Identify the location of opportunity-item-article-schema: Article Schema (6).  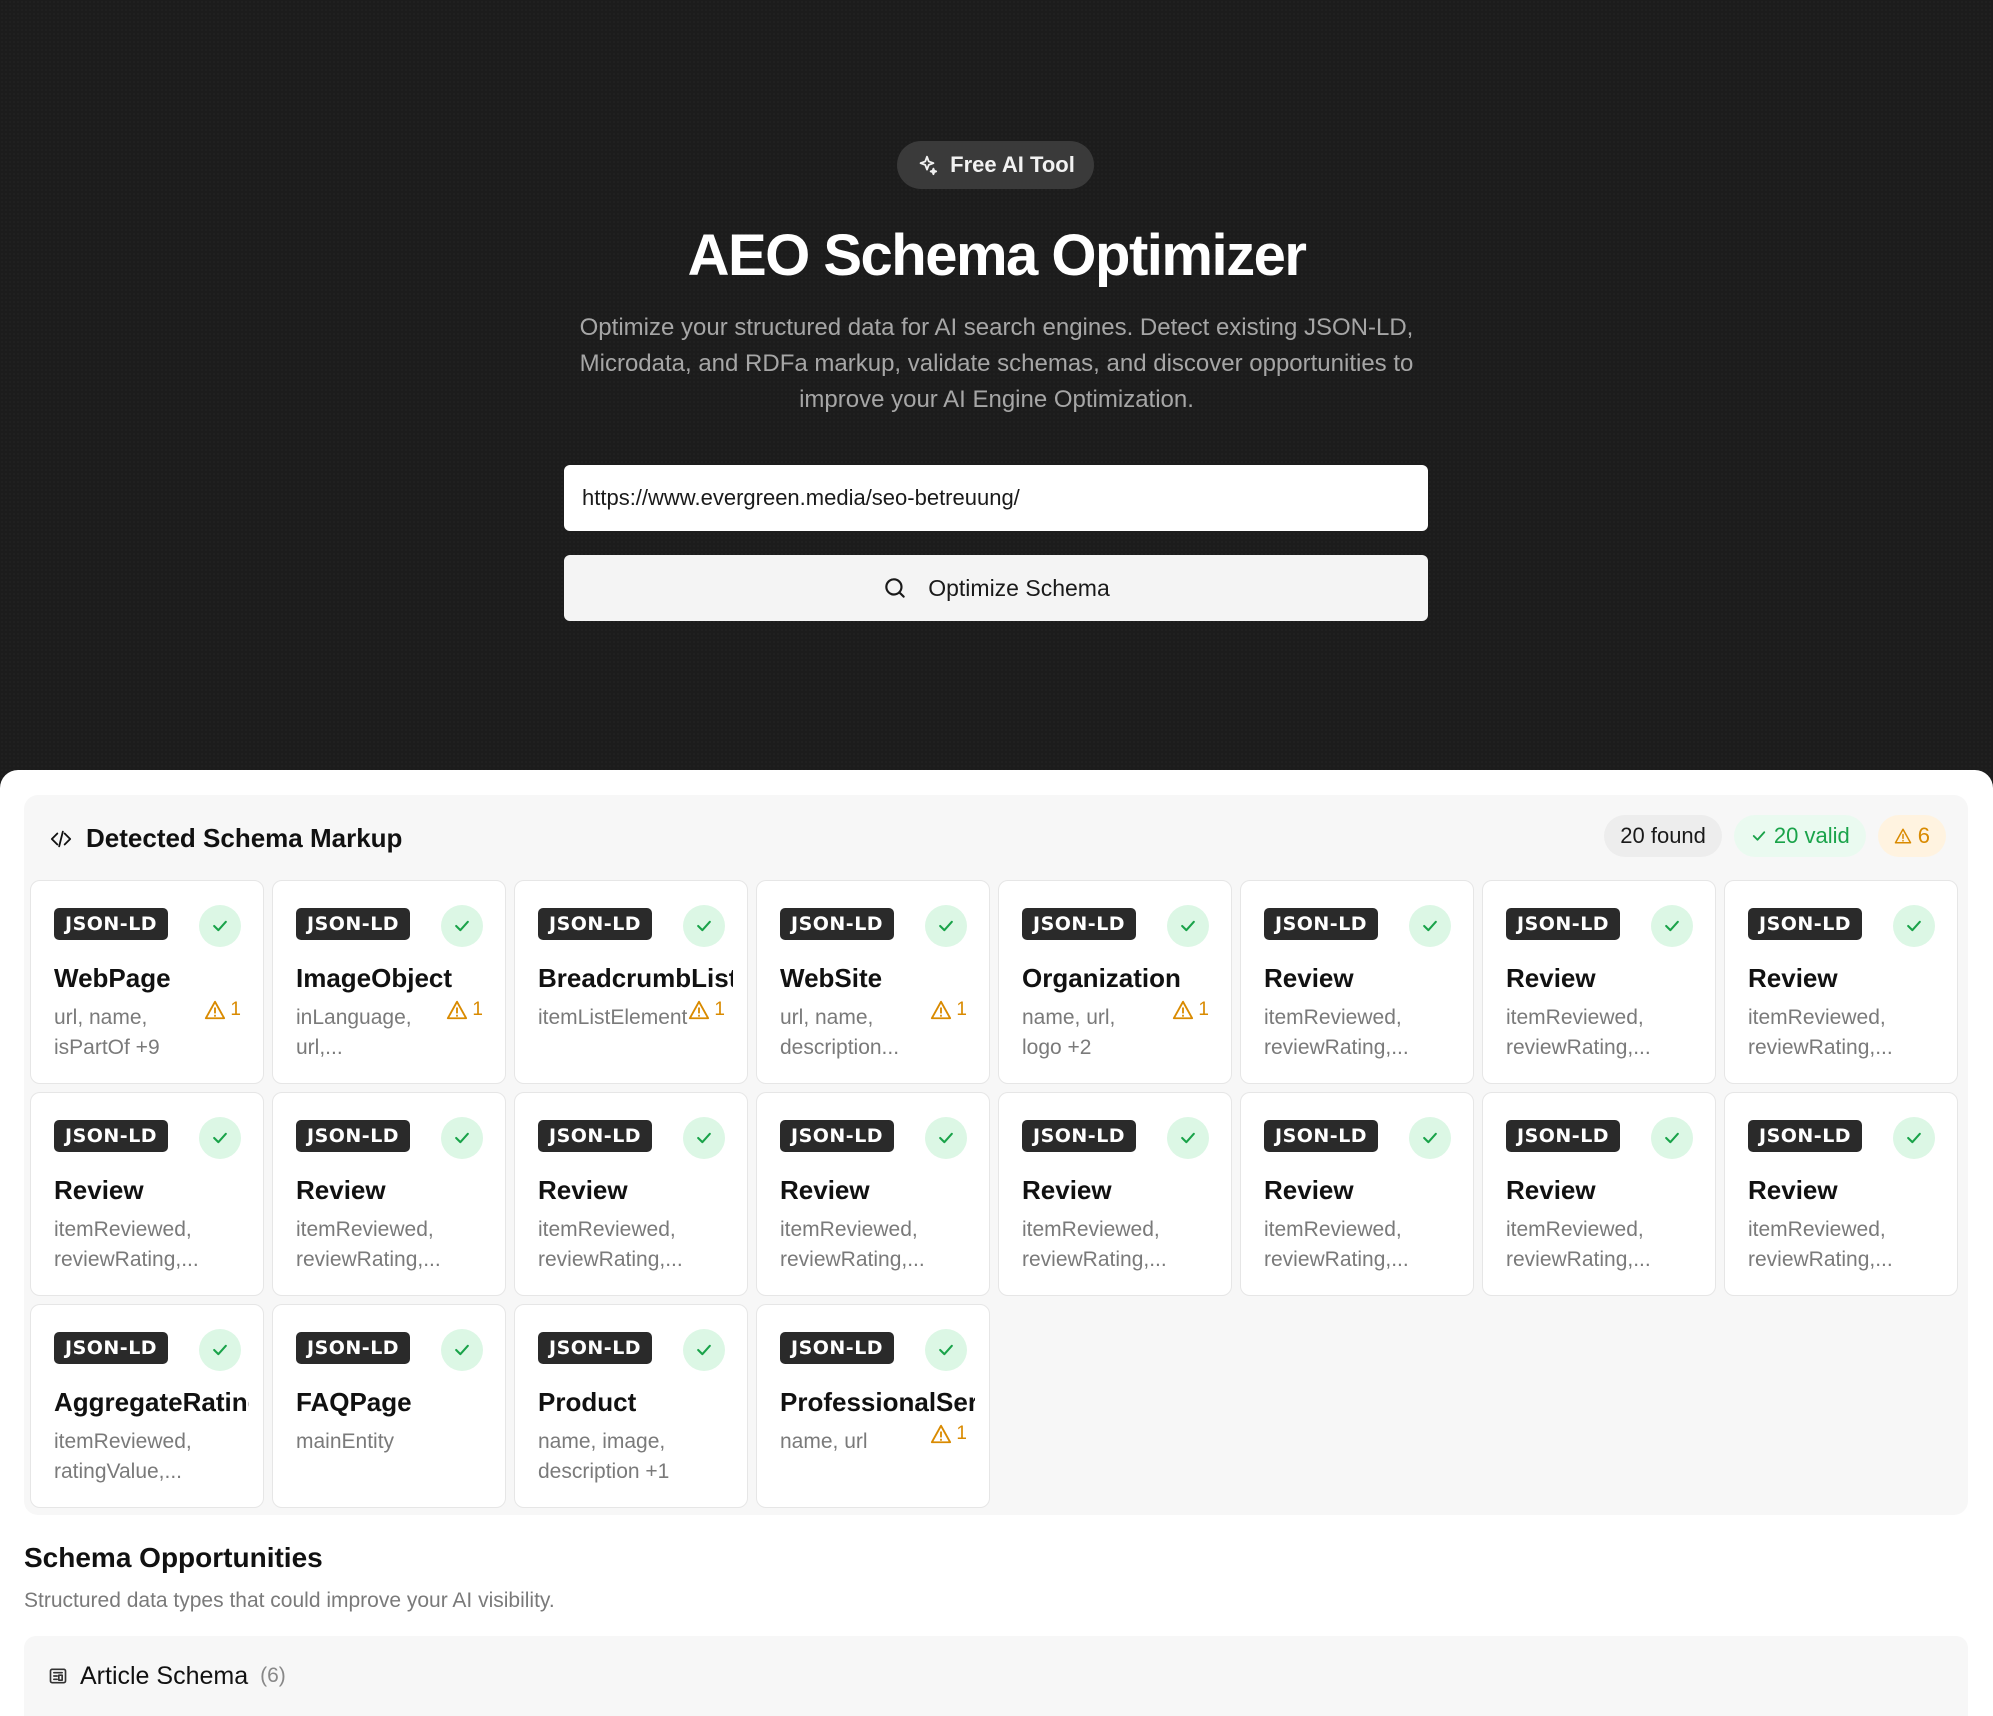
(996, 1676).